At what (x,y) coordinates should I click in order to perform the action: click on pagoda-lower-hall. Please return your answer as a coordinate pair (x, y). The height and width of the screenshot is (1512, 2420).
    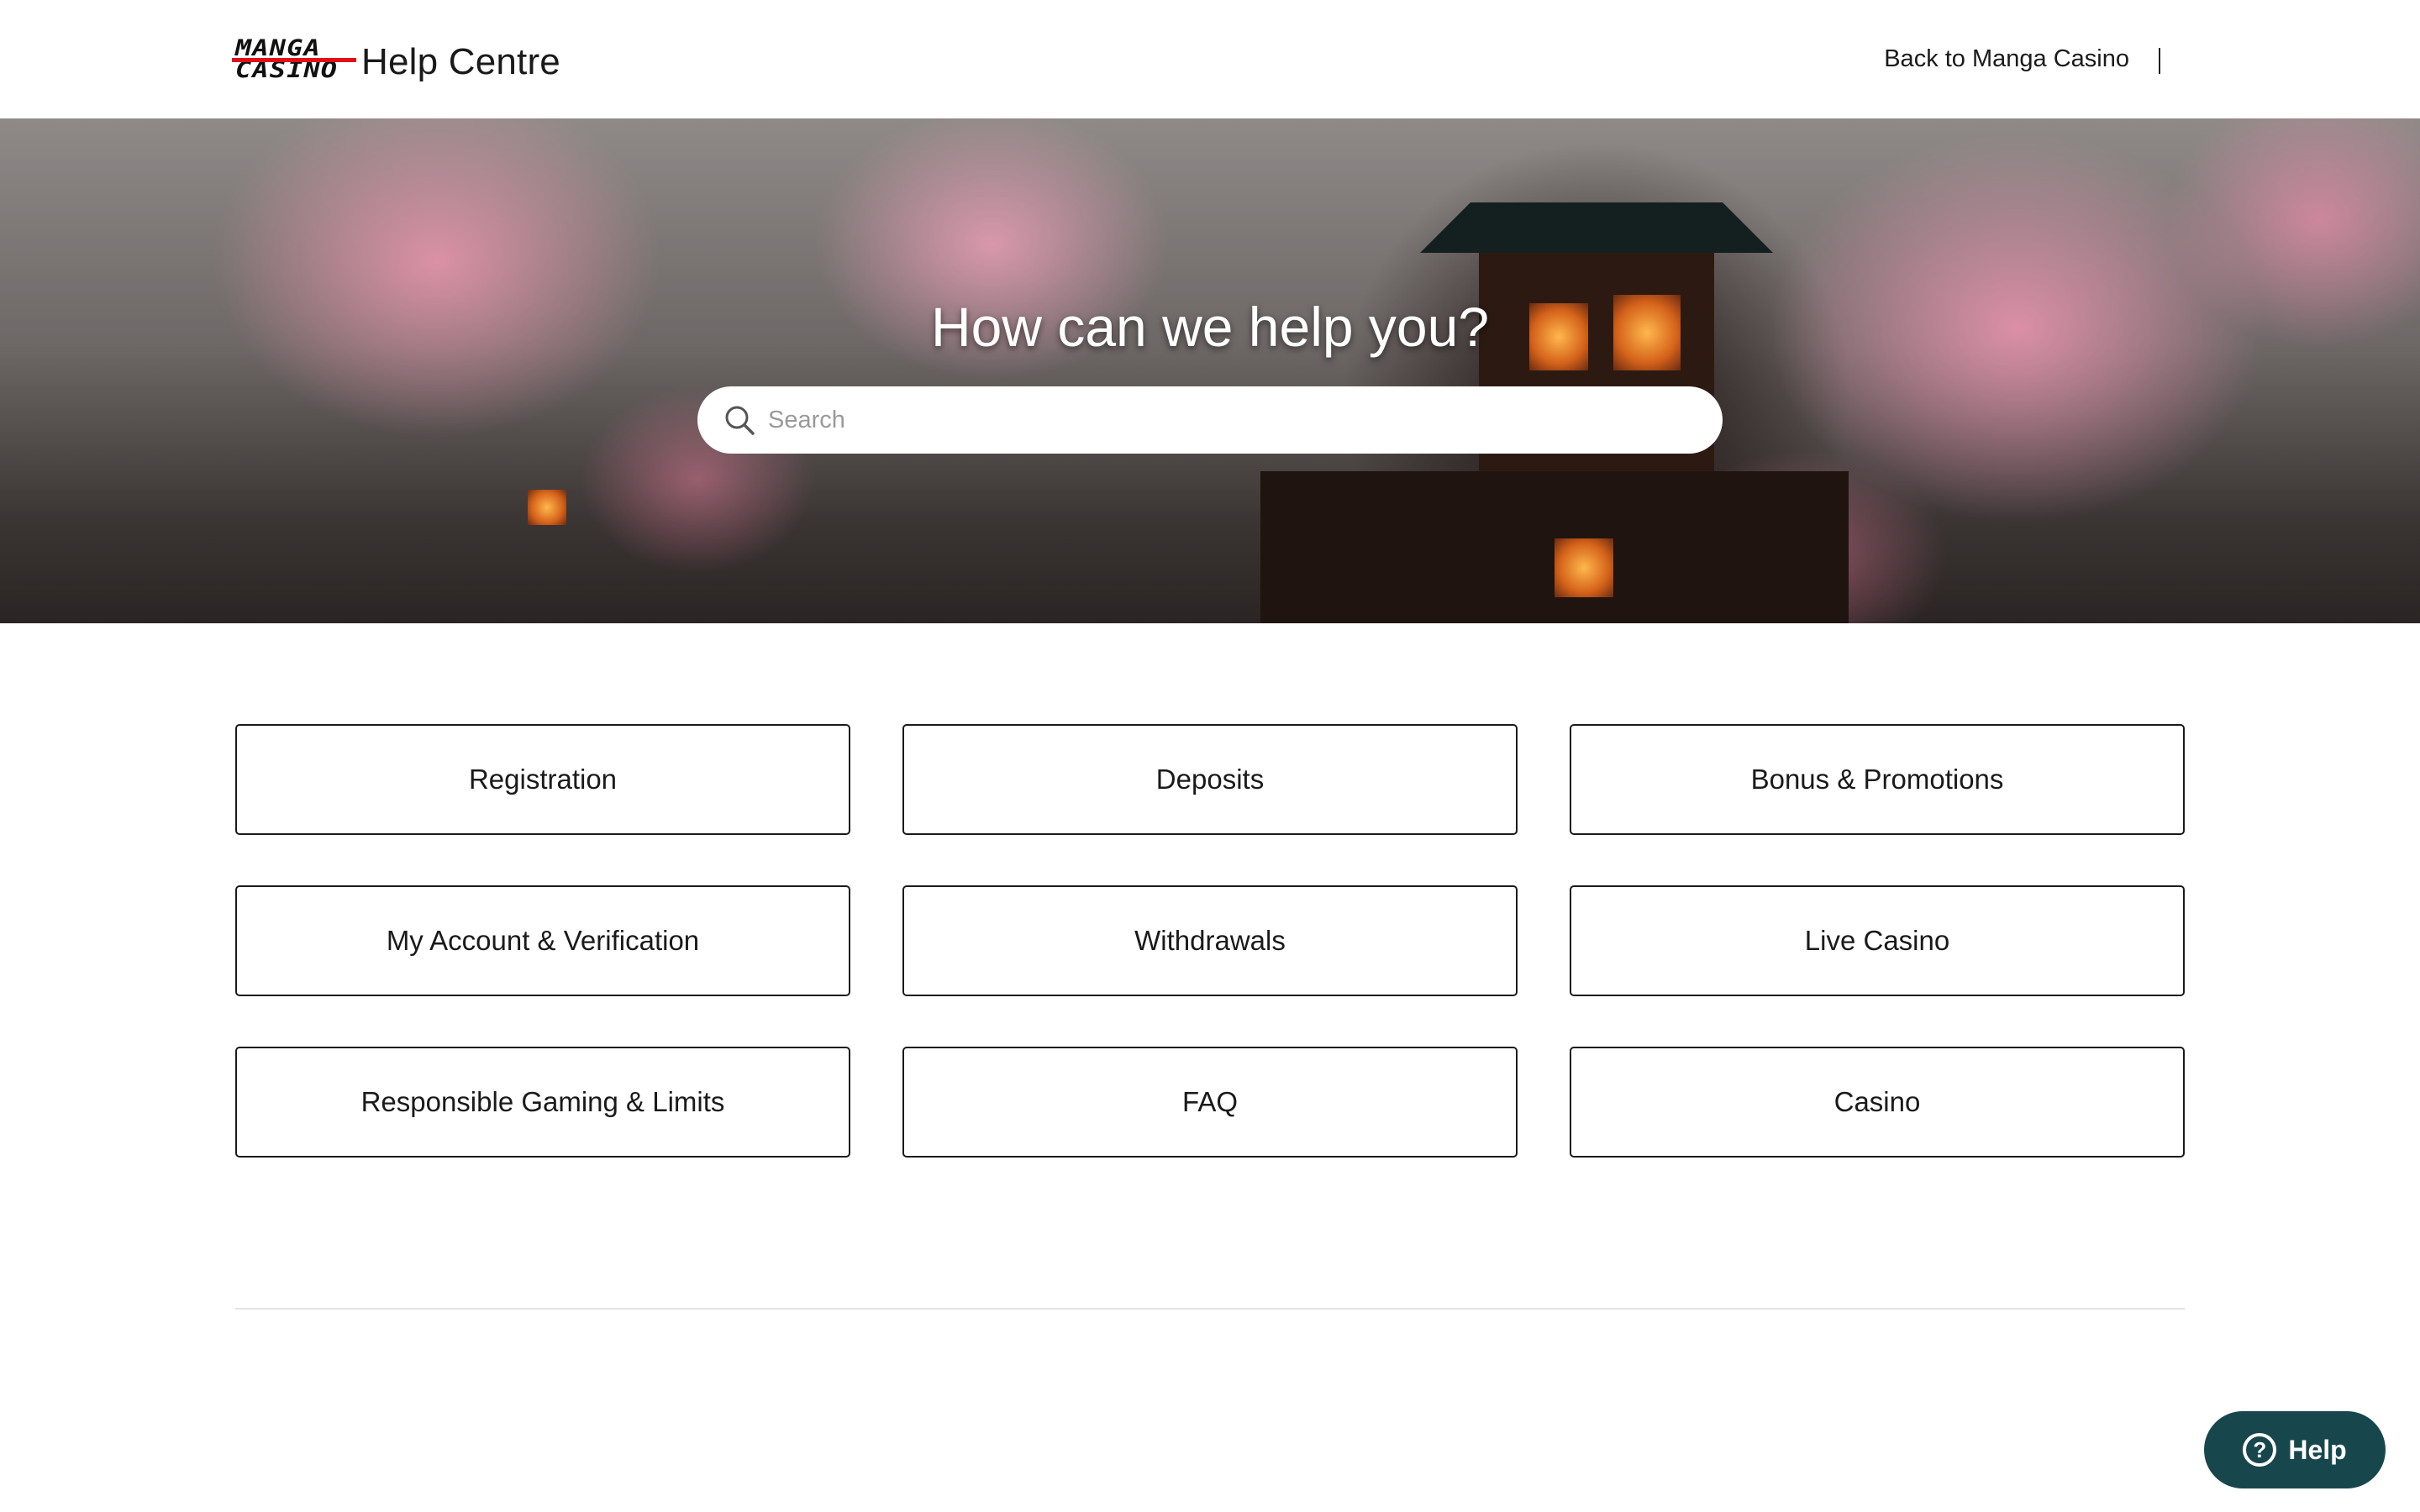
    Looking at the image, I should click on (1555, 547).